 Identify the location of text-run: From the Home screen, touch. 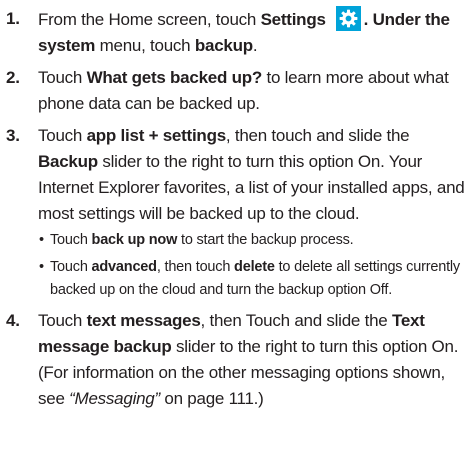
(149, 19).